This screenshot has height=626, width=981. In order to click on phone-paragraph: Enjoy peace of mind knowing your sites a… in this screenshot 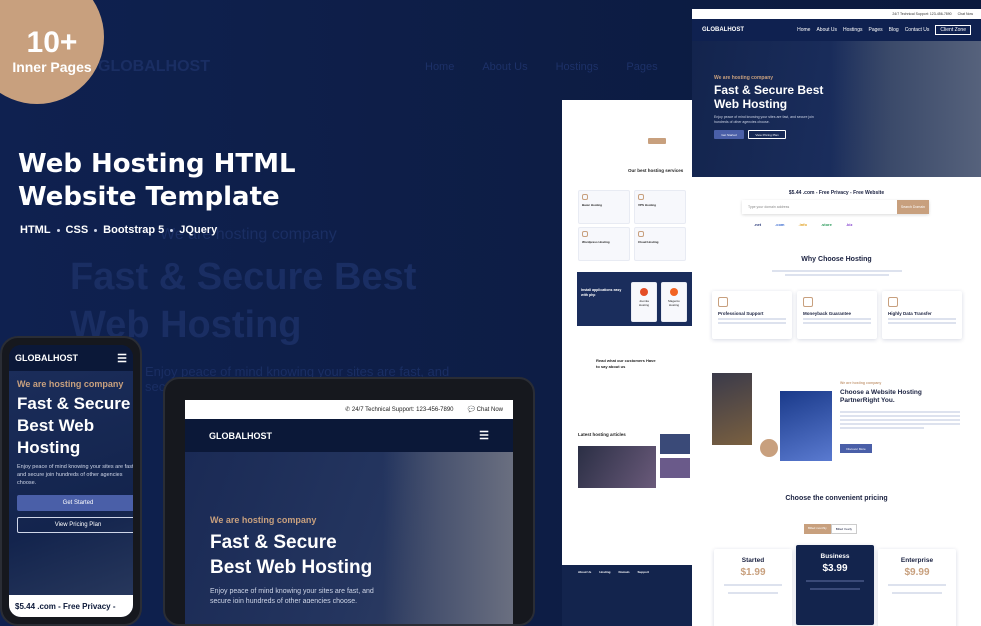, I will do `click(75, 475)`.